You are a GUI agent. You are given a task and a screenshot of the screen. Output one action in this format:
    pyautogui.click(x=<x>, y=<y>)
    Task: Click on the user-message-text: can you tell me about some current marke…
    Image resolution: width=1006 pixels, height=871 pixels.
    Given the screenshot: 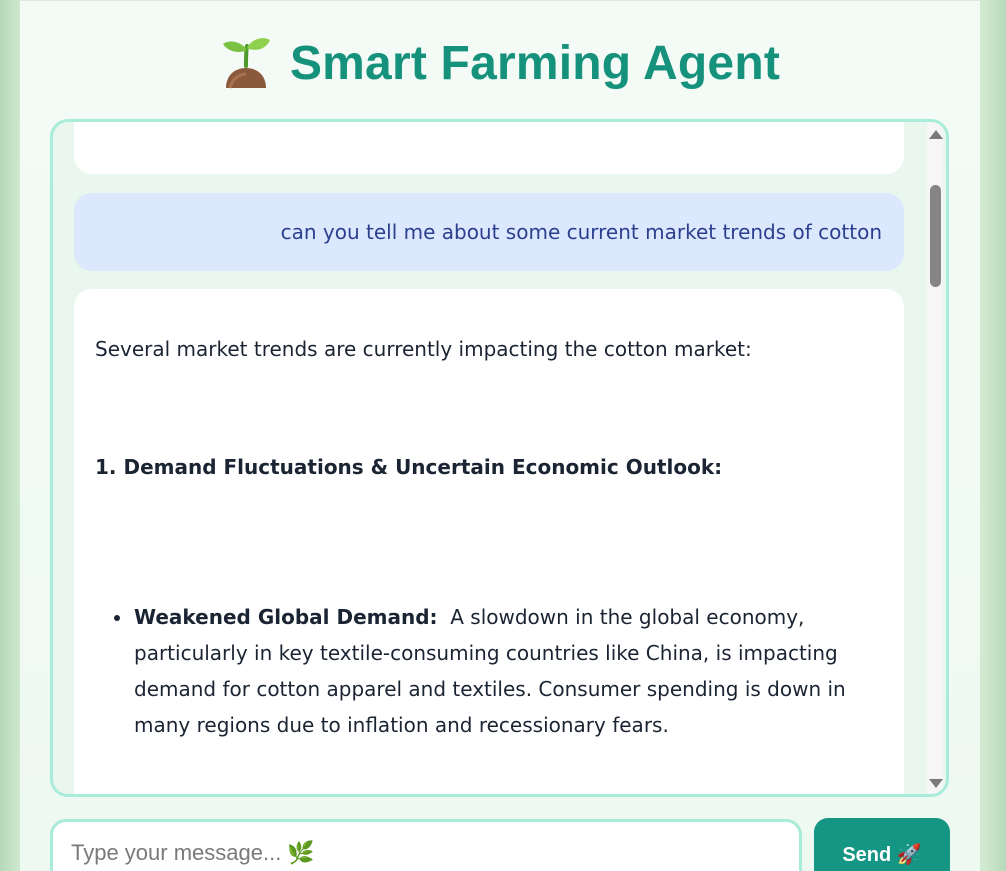 What is the action you would take?
    pyautogui.click(x=581, y=232)
    